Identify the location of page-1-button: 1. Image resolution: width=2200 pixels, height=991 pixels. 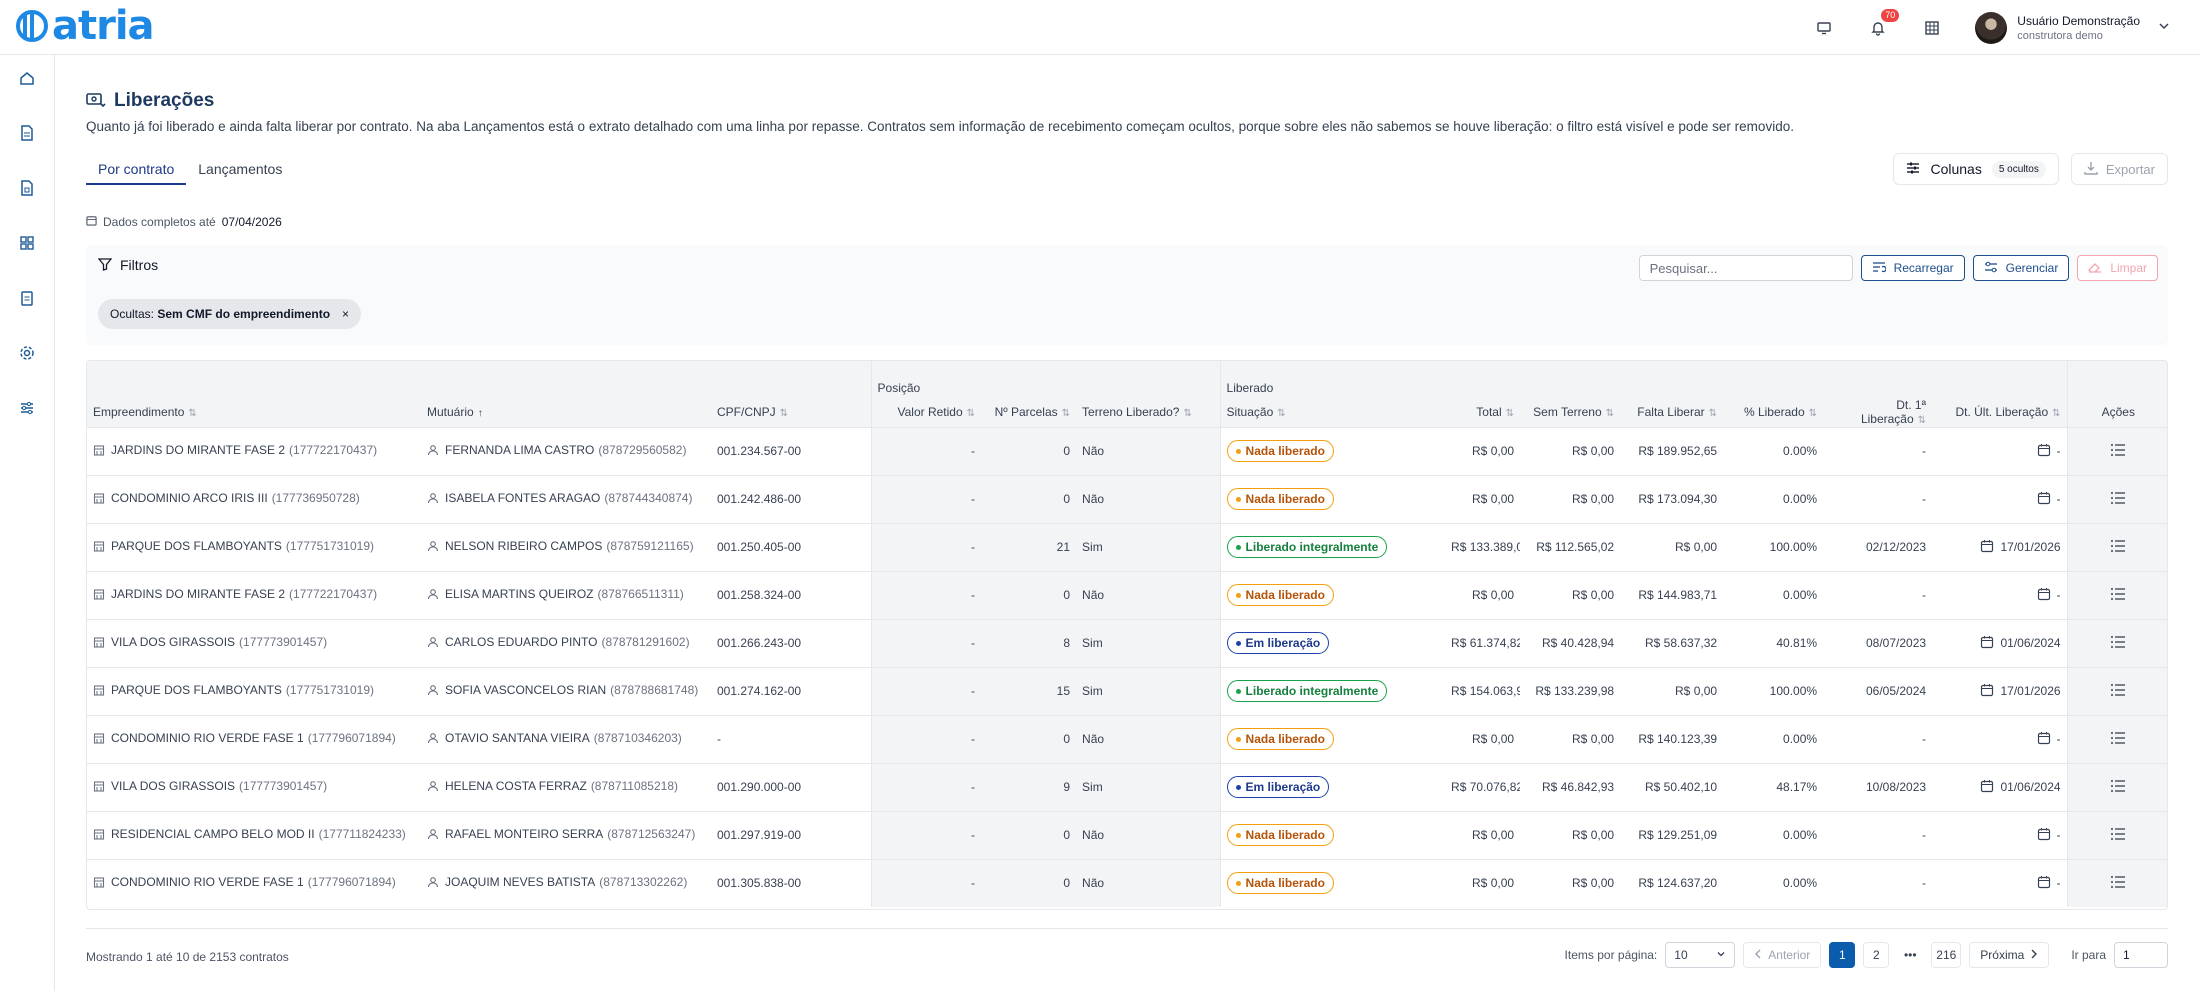
(1842, 955).